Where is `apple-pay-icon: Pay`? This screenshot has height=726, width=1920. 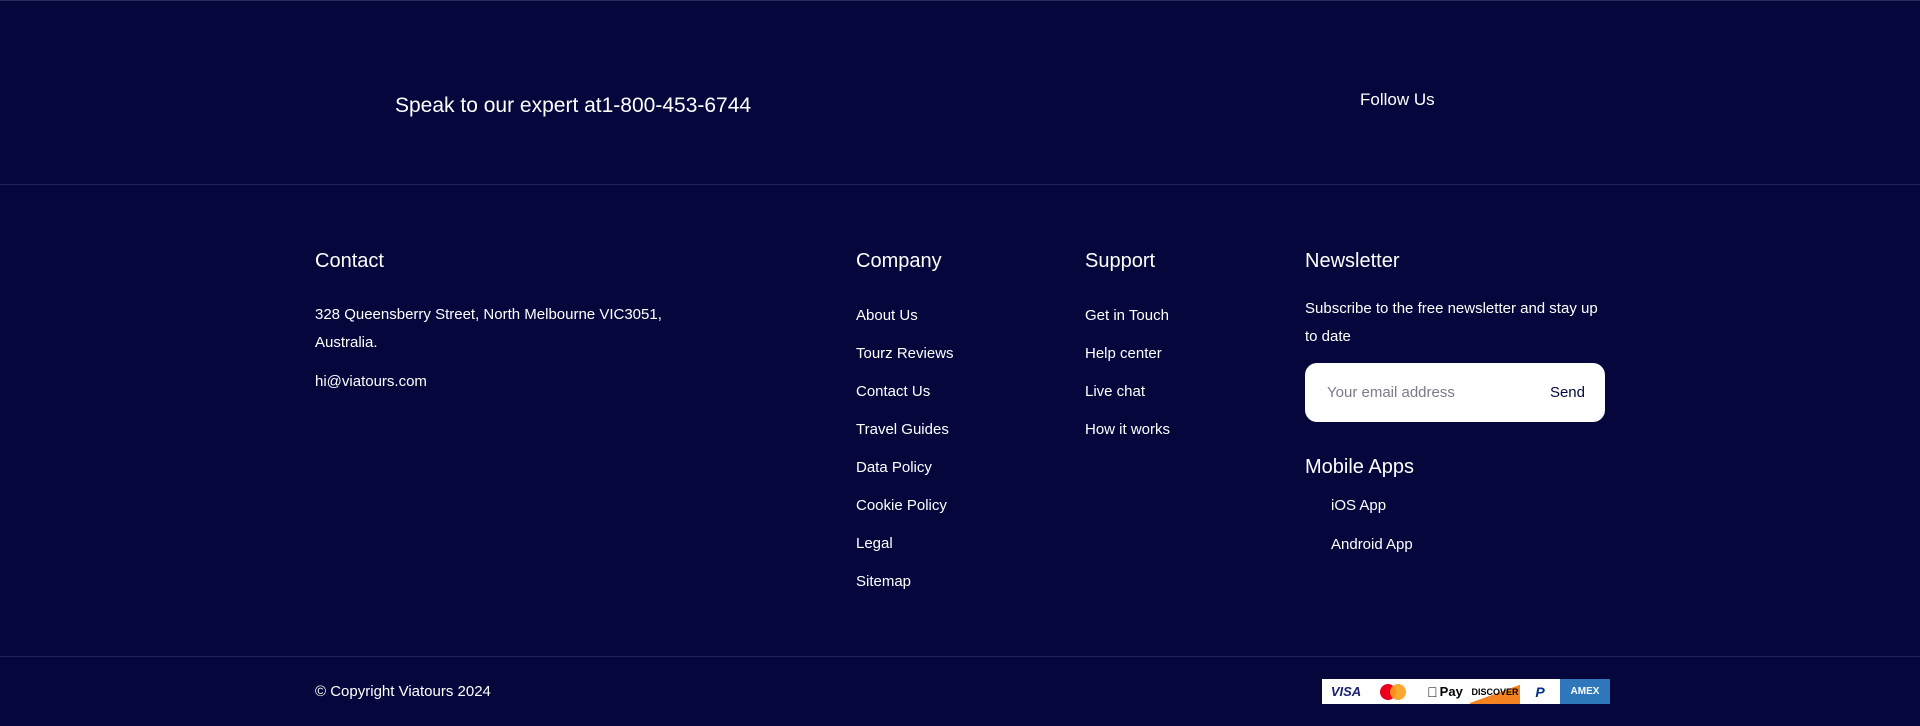 apple-pay-icon: Pay is located at coordinates (1445, 692).